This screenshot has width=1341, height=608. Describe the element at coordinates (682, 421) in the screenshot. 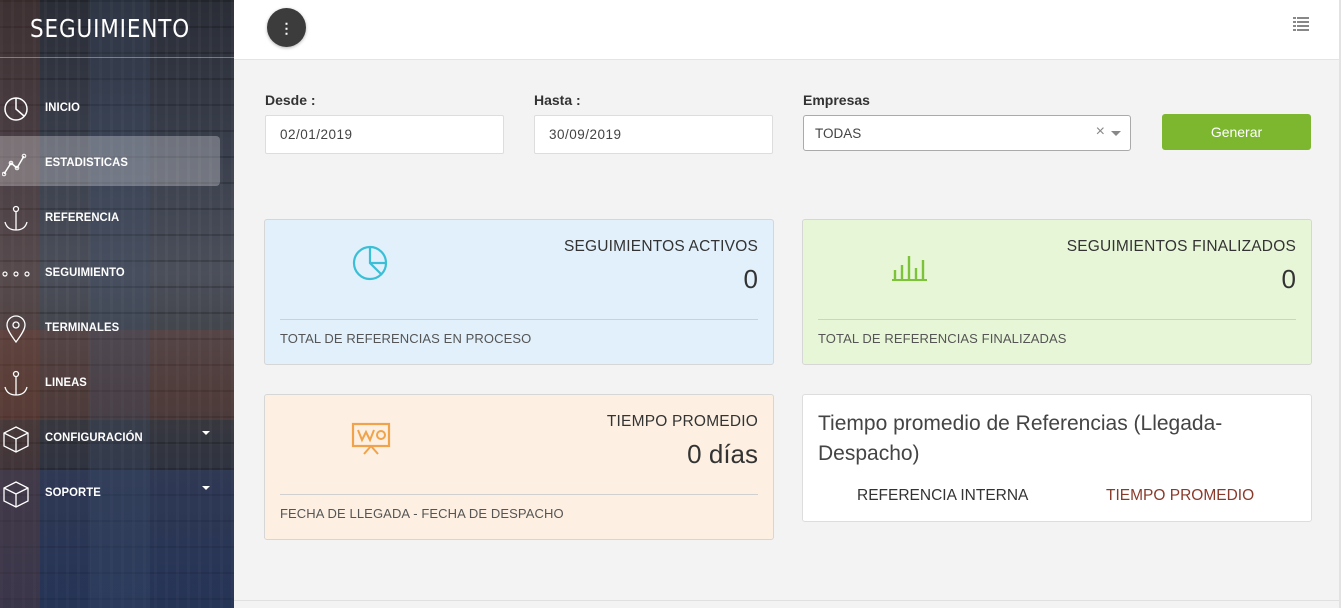

I see `card-title: TIEMPO PROMEDIO` at that location.